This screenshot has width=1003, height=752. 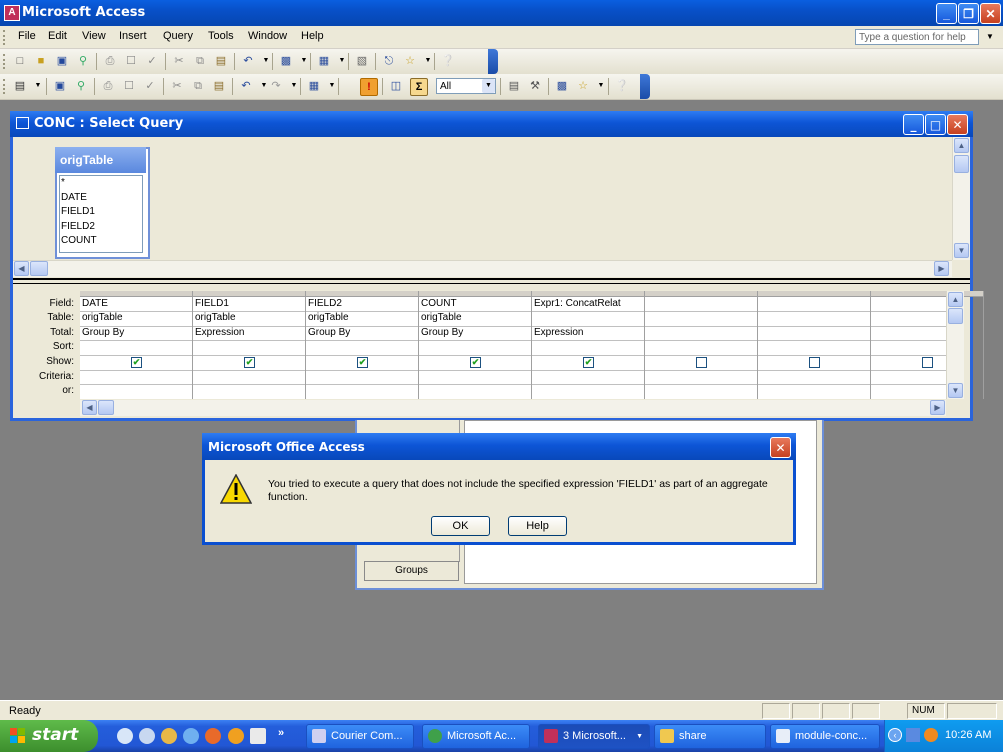 I want to click on table-pane-vscrollbar: ▲ ▼, so click(x=961, y=198).